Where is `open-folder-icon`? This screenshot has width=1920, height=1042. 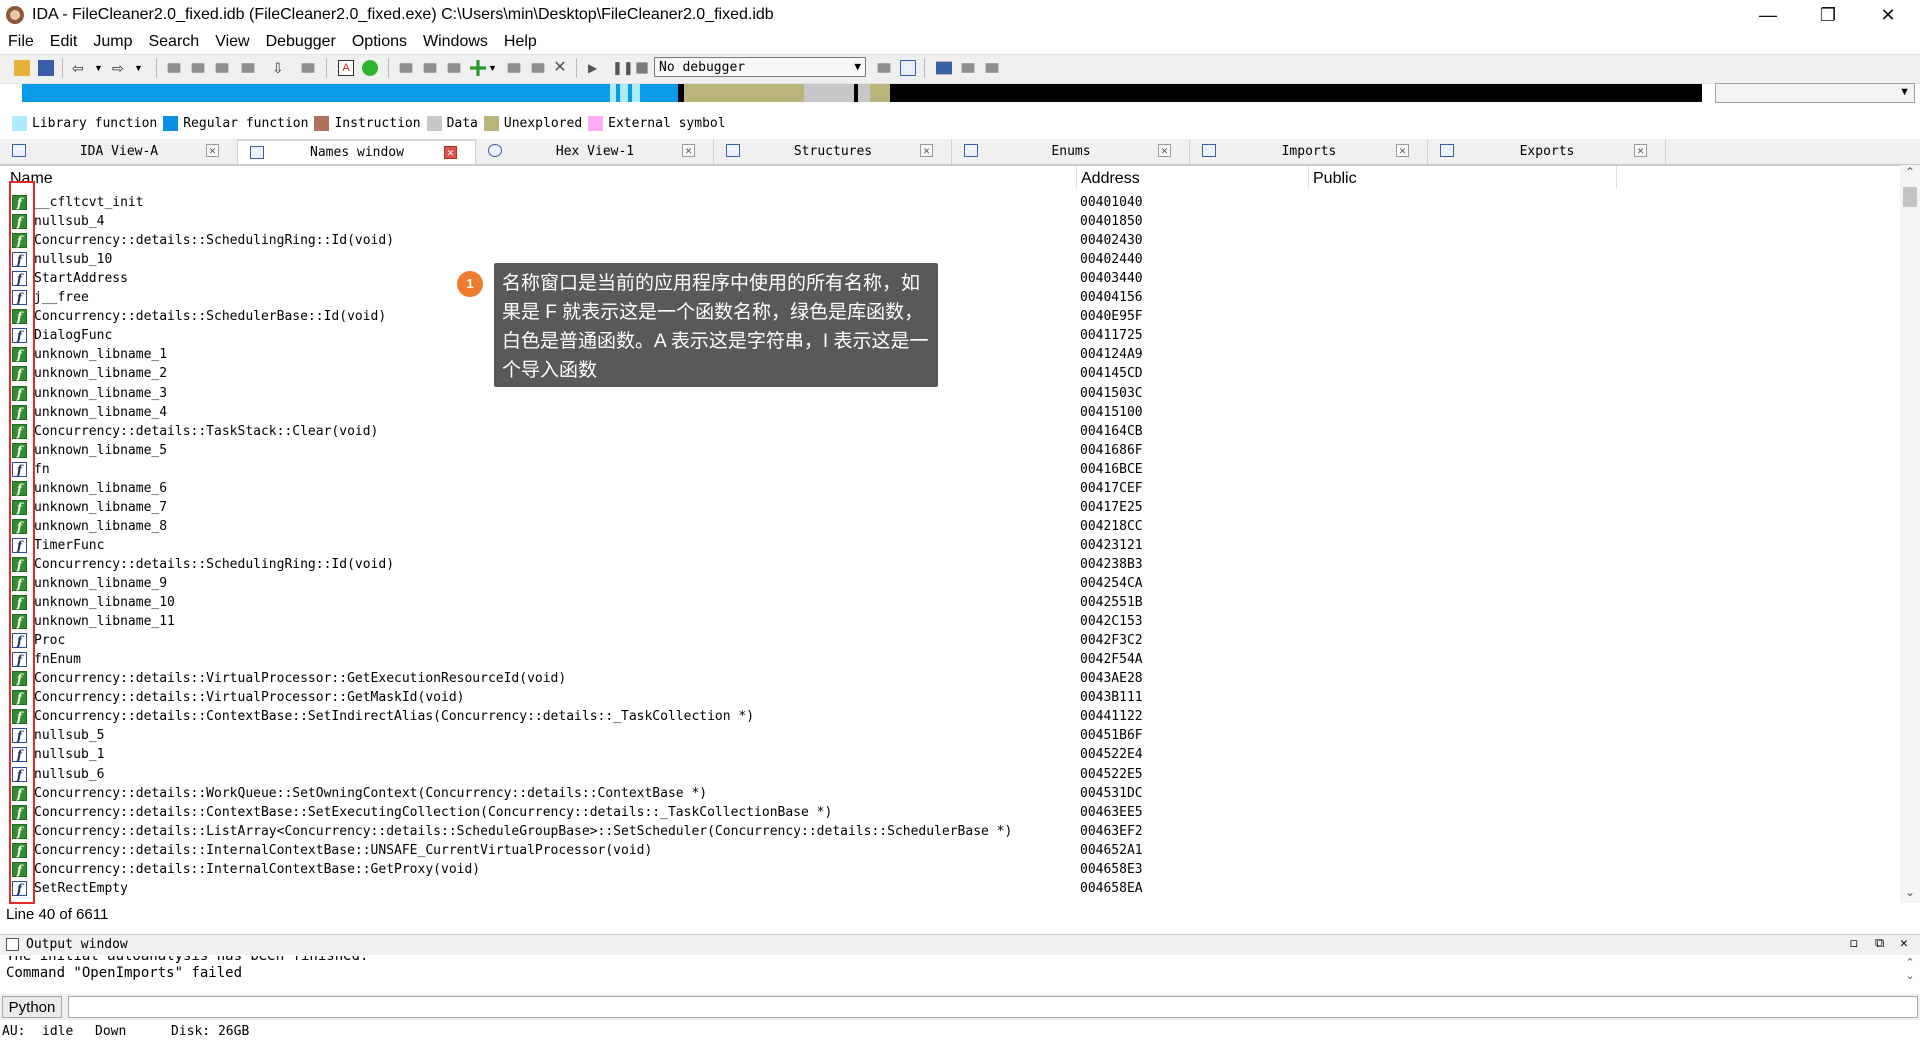
open-folder-icon is located at coordinates (22, 68).